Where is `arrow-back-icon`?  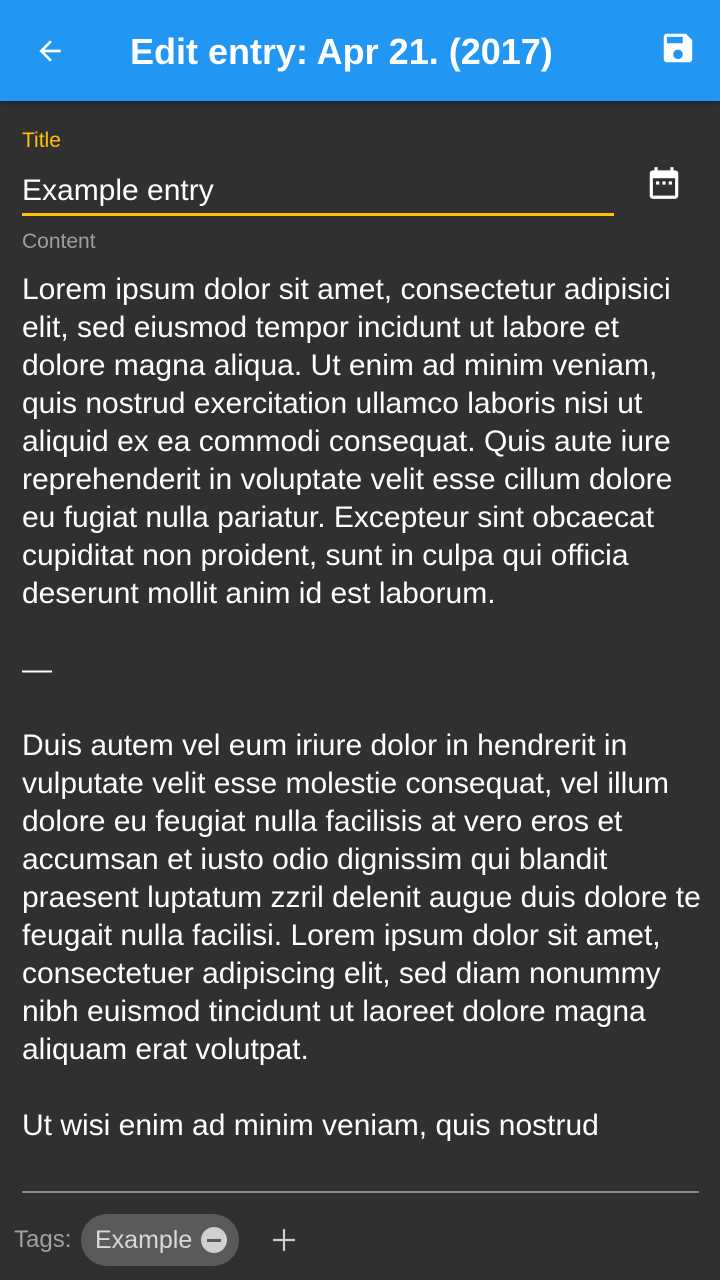
arrow-back-icon is located at coordinates (50, 51).